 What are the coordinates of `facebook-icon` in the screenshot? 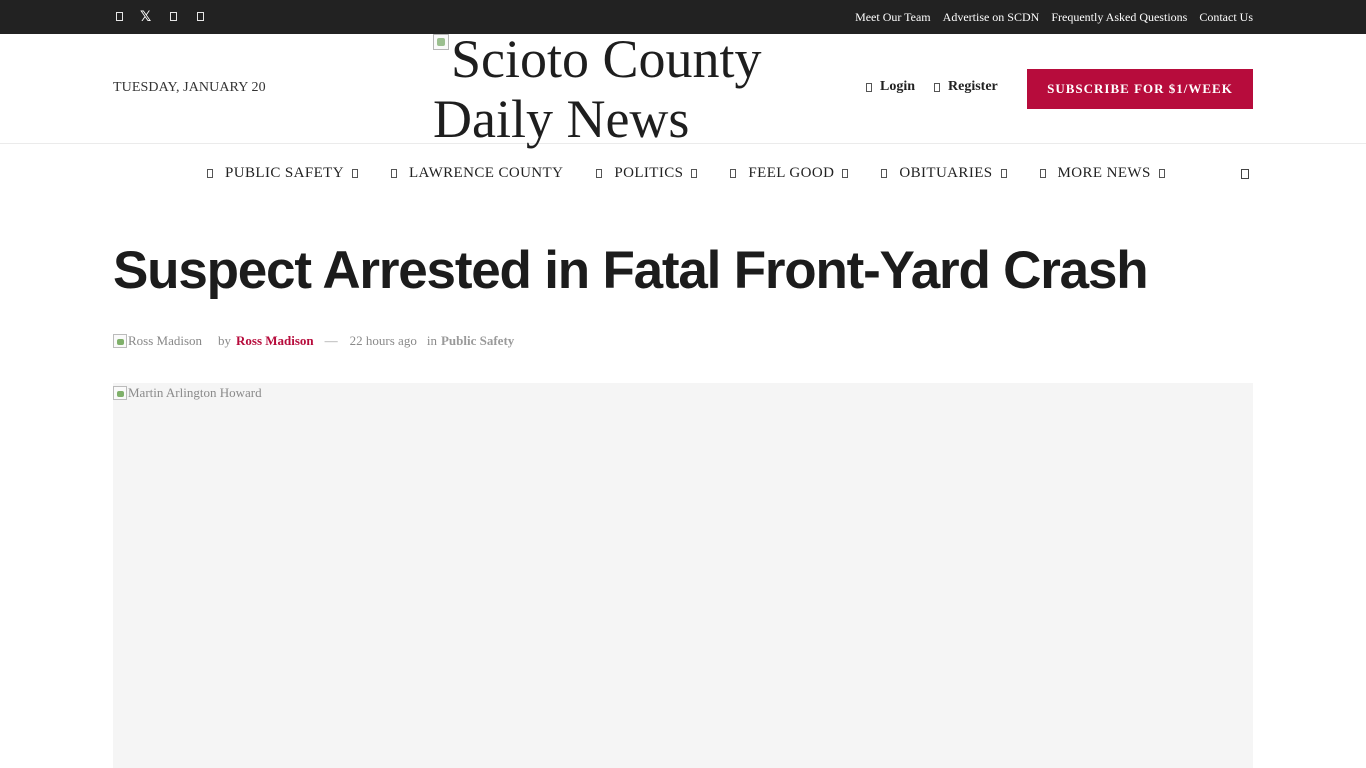 It's located at (120, 17).